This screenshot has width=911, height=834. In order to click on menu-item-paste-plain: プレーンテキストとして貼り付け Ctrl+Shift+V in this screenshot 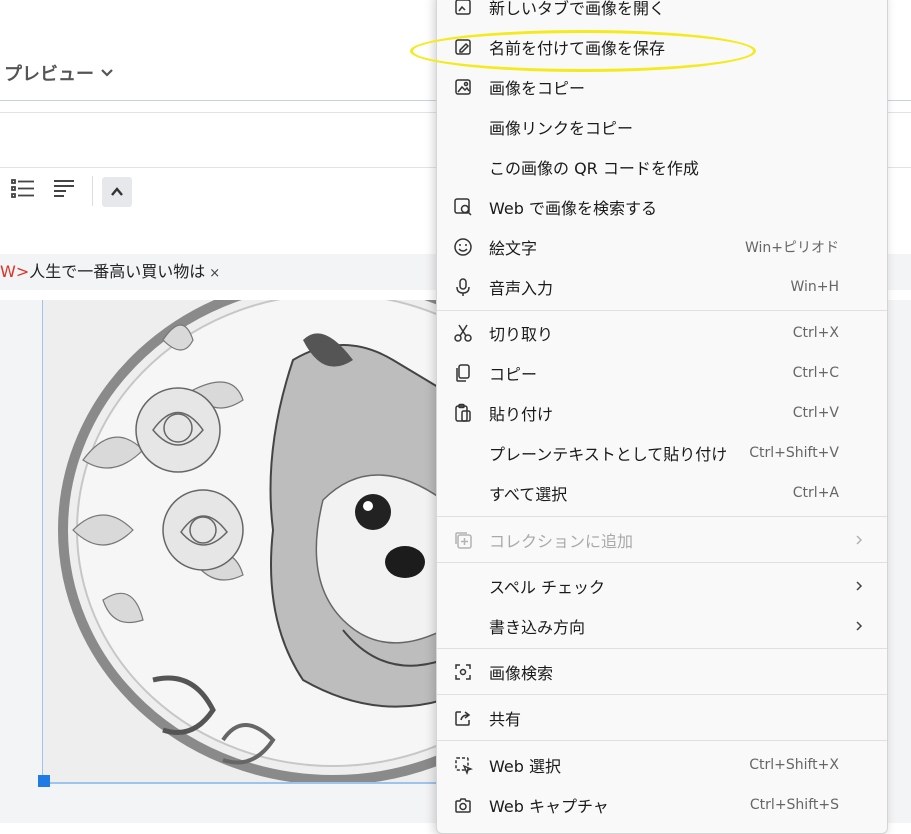, I will do `click(662, 453)`.